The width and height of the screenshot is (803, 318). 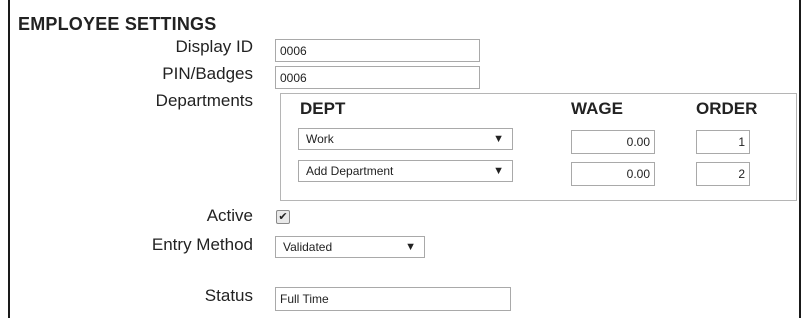 What do you see at coordinates (377, 77) in the screenshot?
I see `pin-badges-input` at bounding box center [377, 77].